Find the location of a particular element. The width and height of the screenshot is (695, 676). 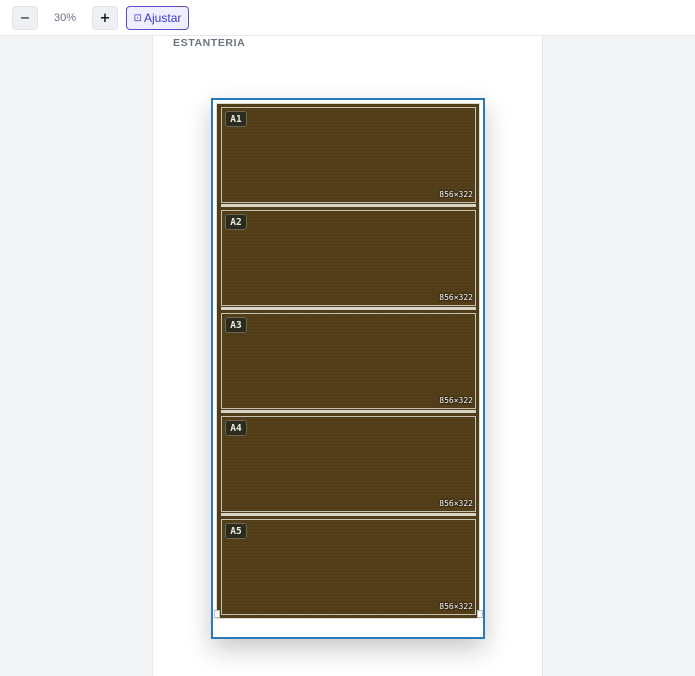

shelf-label: A4 is located at coordinates (236, 428).